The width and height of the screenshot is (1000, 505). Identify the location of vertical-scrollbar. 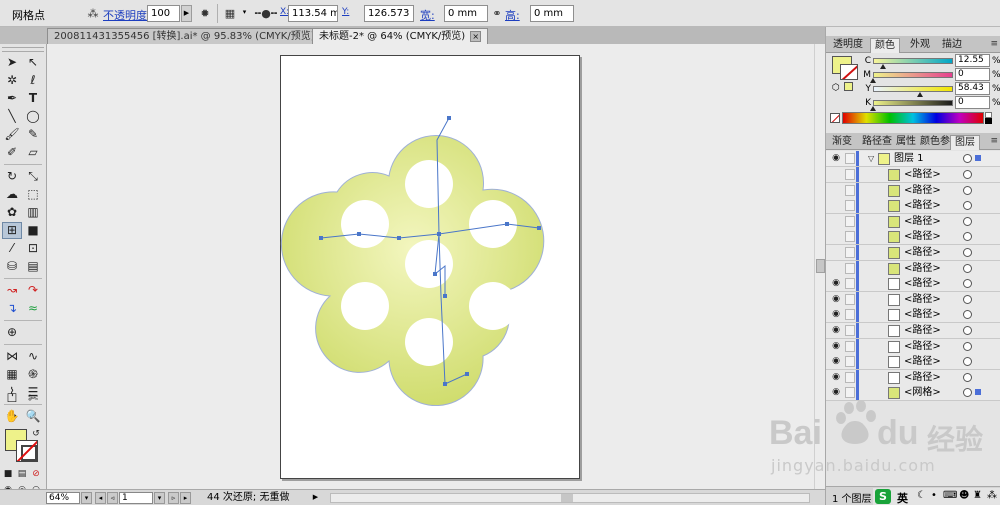
(819, 266).